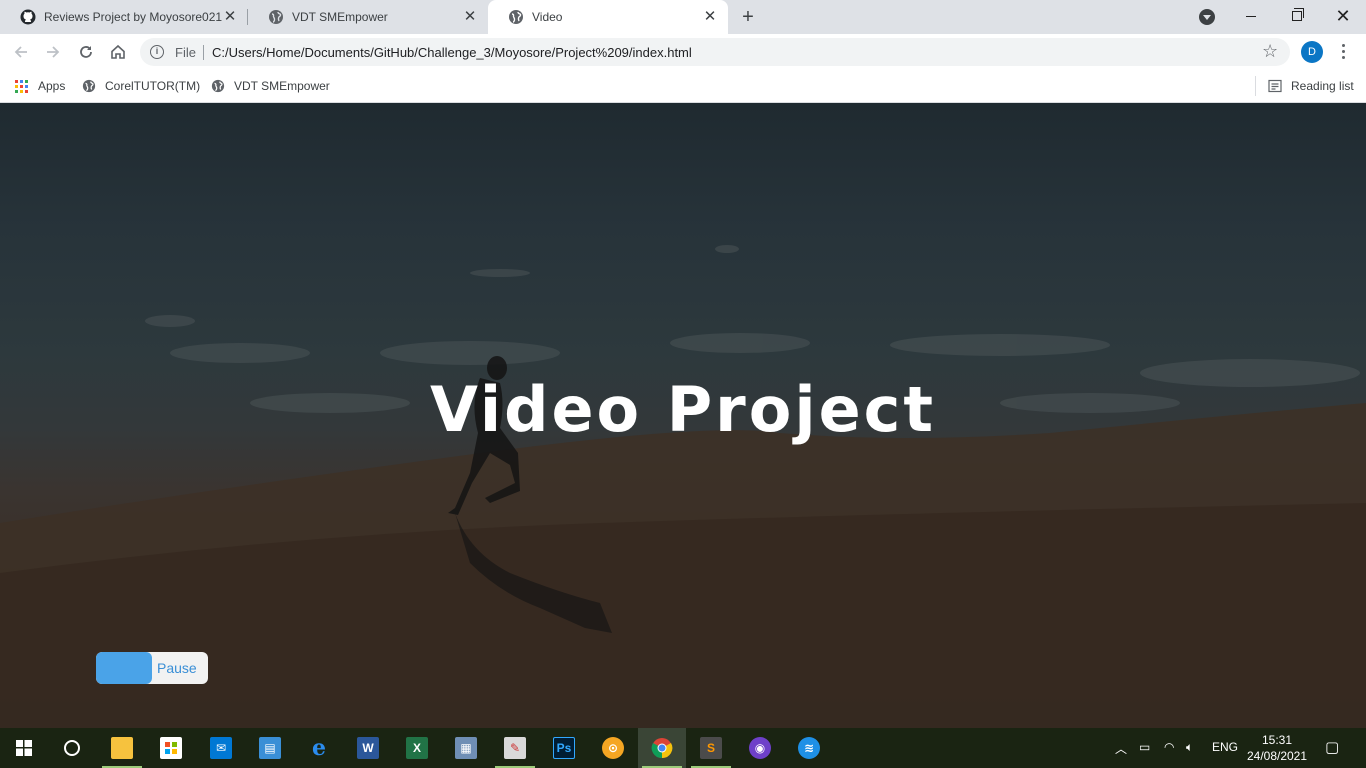 This screenshot has height=768, width=1366. I want to click on taskbar-contacts: ▤, so click(270, 748).